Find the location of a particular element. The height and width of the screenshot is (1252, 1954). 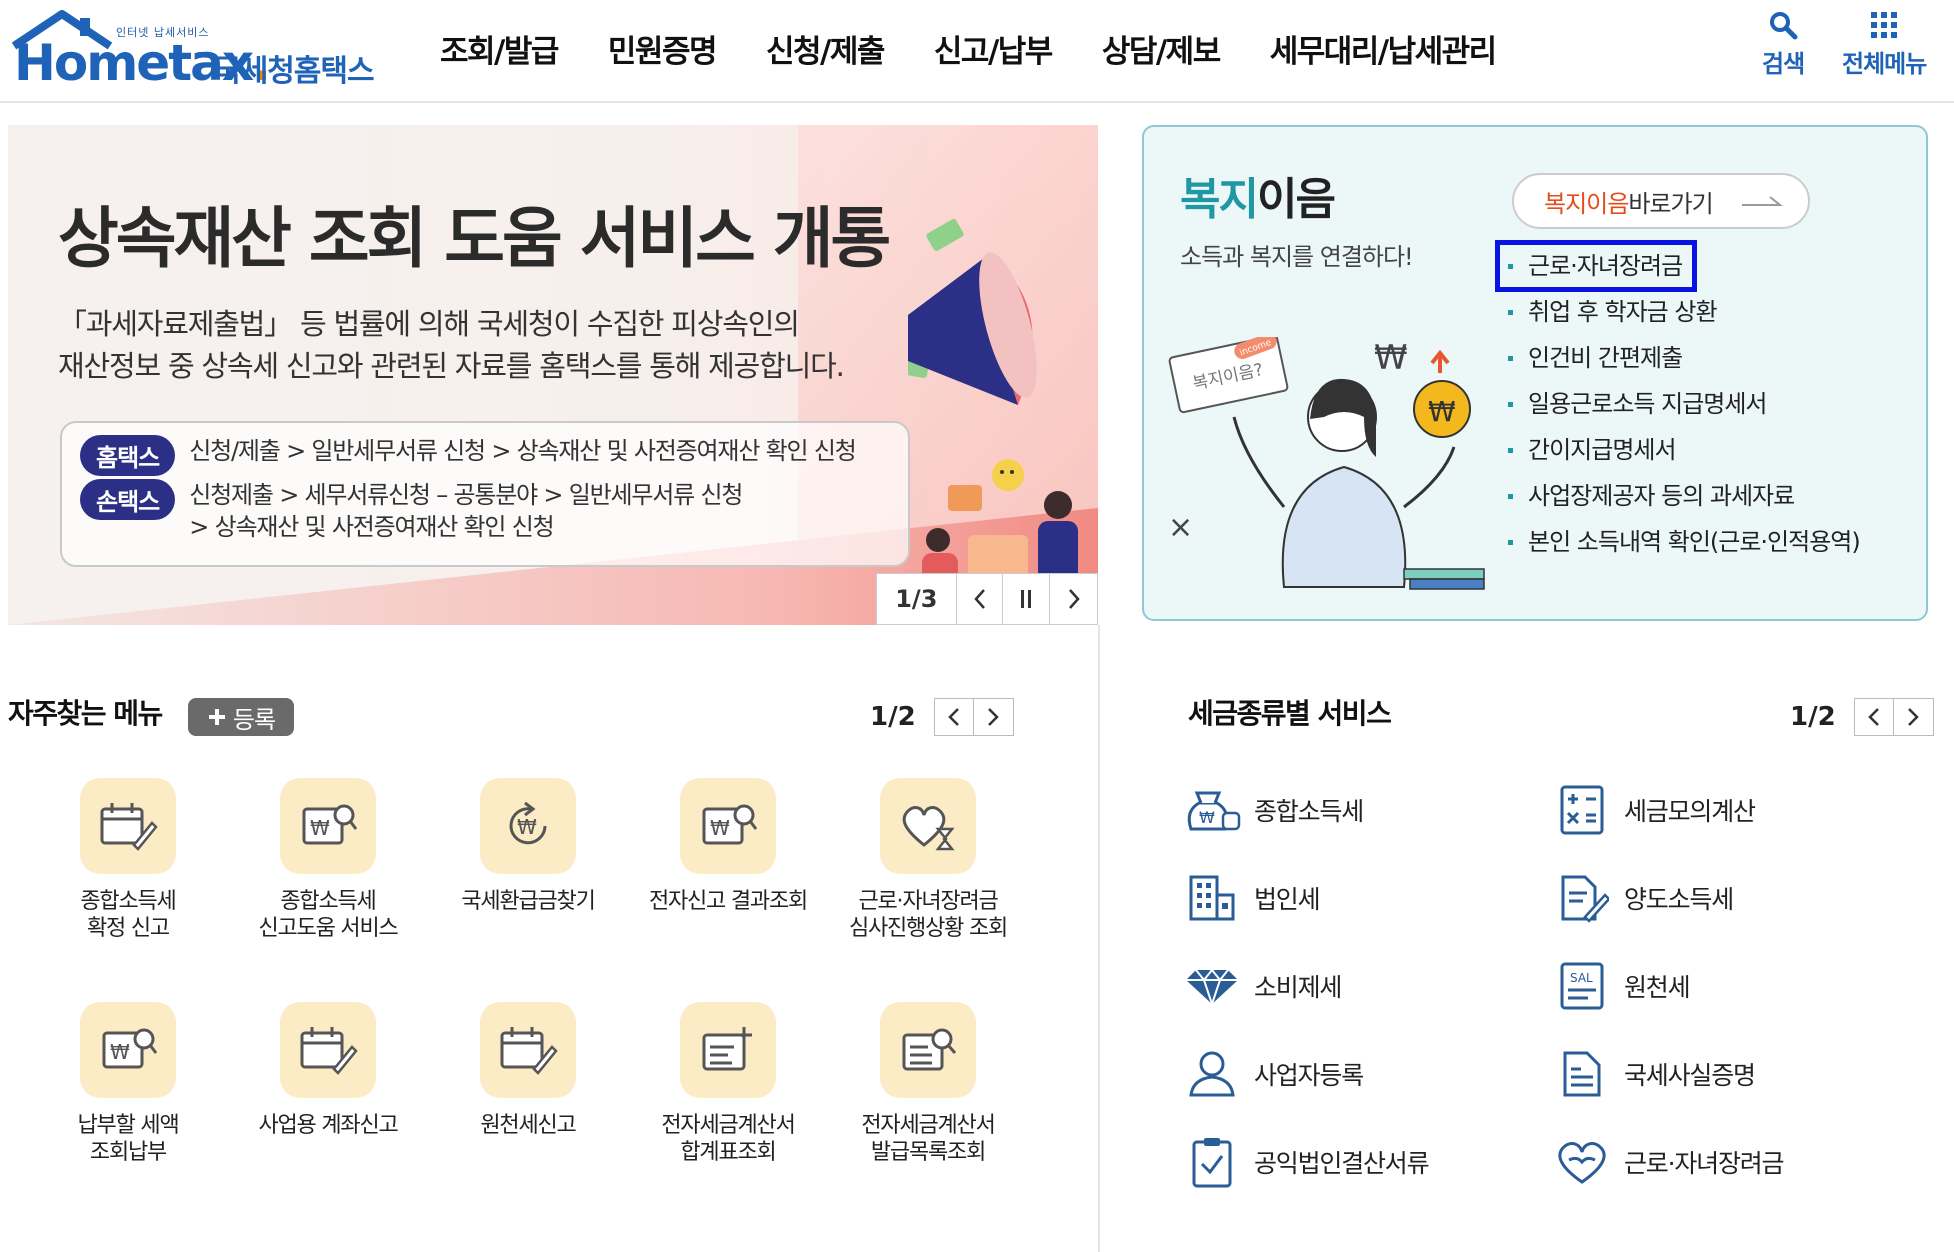

clipboard-check-icon is located at coordinates (1212, 1162).